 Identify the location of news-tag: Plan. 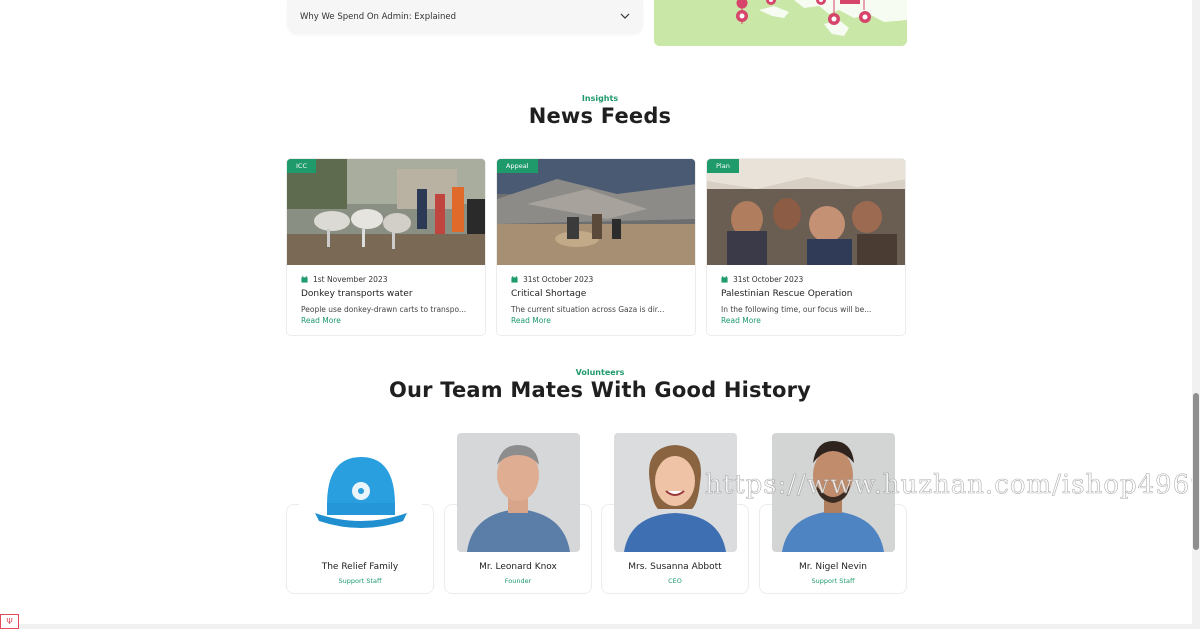
(723, 166).